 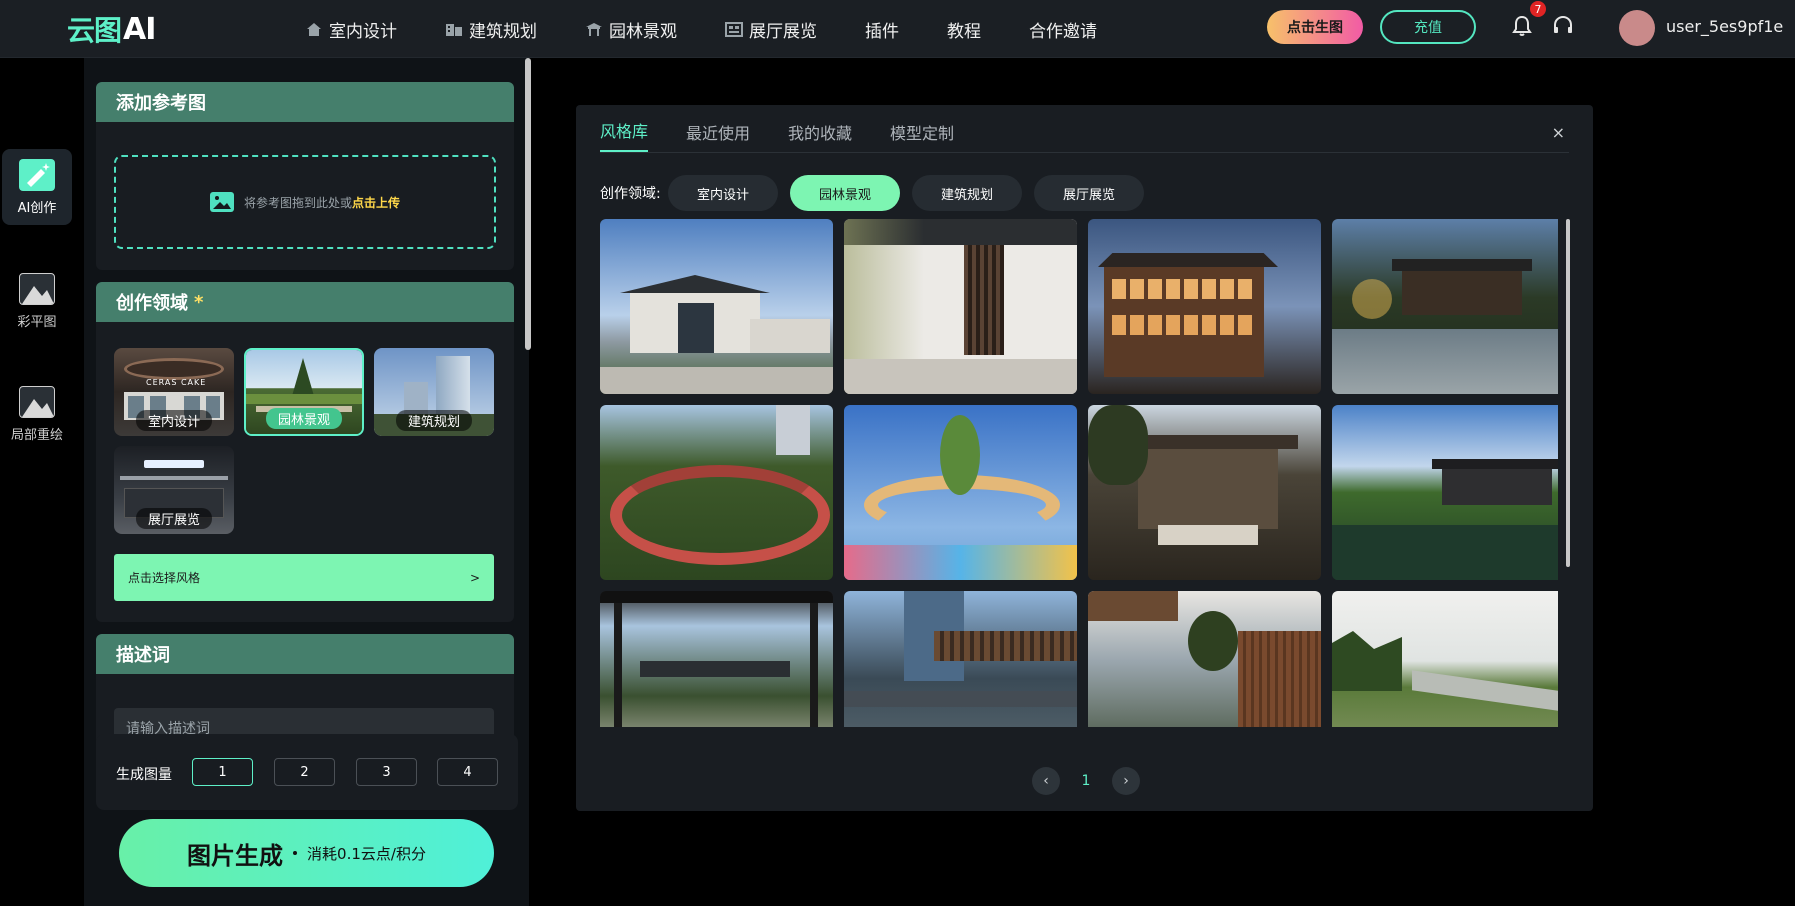 What do you see at coordinates (503, 31) in the screenshot?
I see `nav-label: 建筑规划` at bounding box center [503, 31].